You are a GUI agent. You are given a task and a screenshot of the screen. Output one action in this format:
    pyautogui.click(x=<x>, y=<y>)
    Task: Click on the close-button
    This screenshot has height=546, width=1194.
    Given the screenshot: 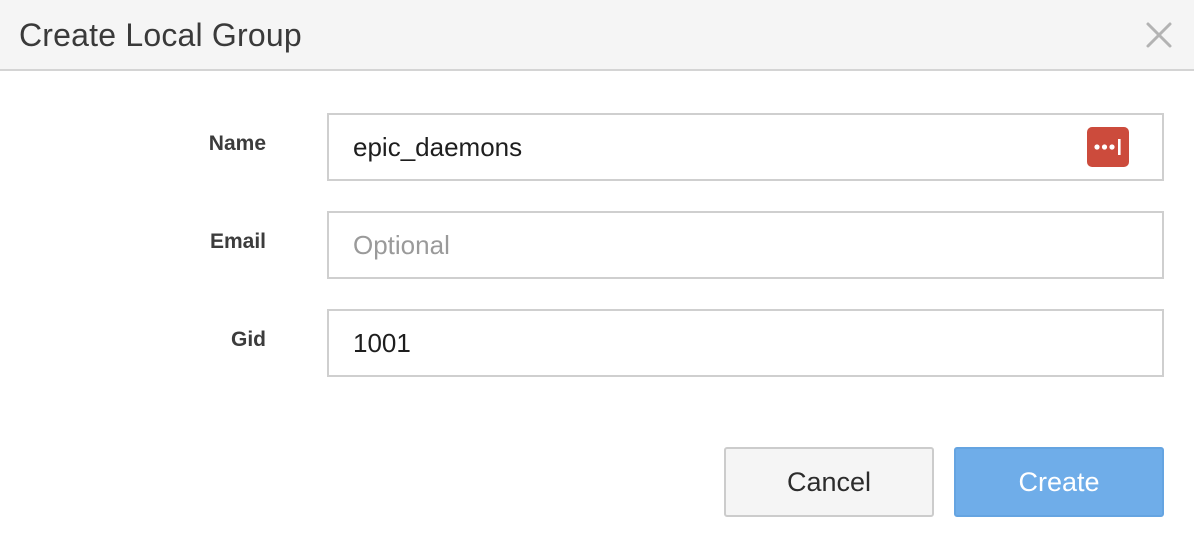 What is the action you would take?
    pyautogui.click(x=1159, y=35)
    